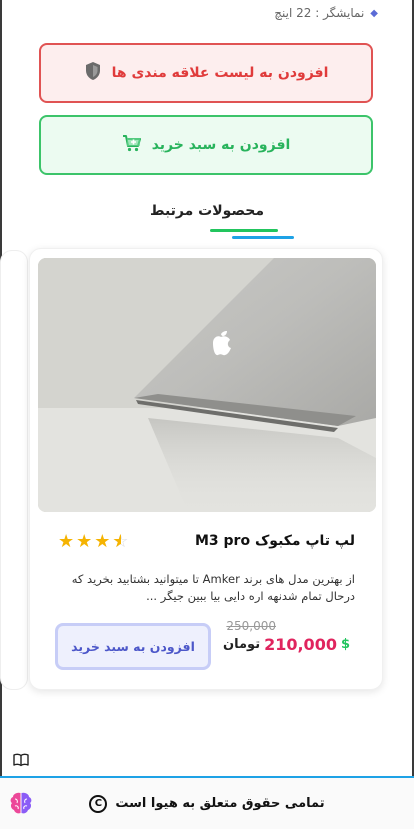  What do you see at coordinates (133, 646) in the screenshot?
I see `card-add-to-cart-button: افزودن به سبد خرید` at bounding box center [133, 646].